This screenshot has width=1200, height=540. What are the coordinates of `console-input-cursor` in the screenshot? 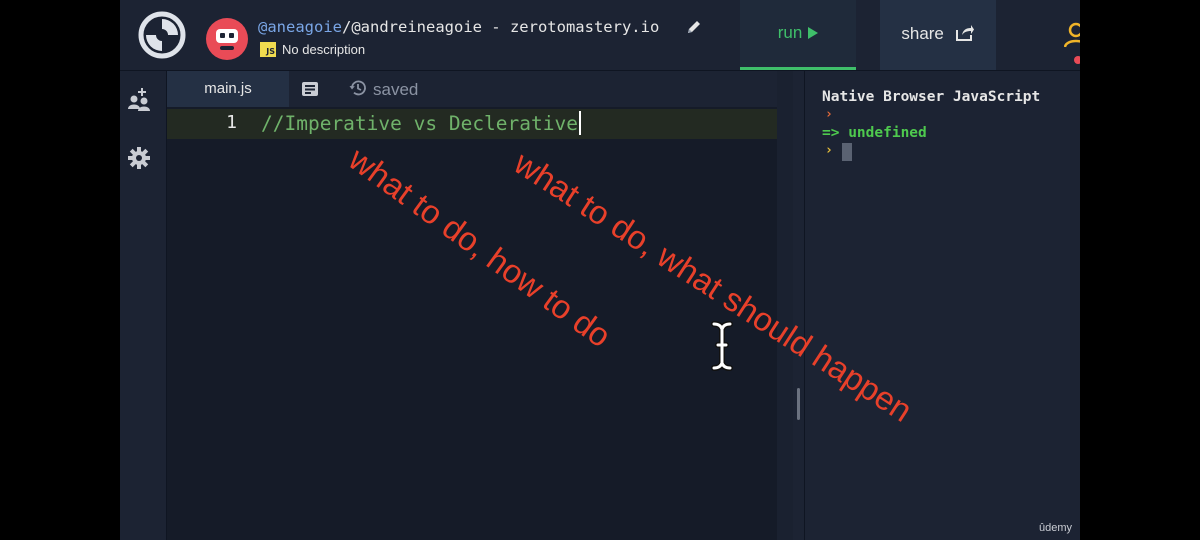 It's located at (847, 152).